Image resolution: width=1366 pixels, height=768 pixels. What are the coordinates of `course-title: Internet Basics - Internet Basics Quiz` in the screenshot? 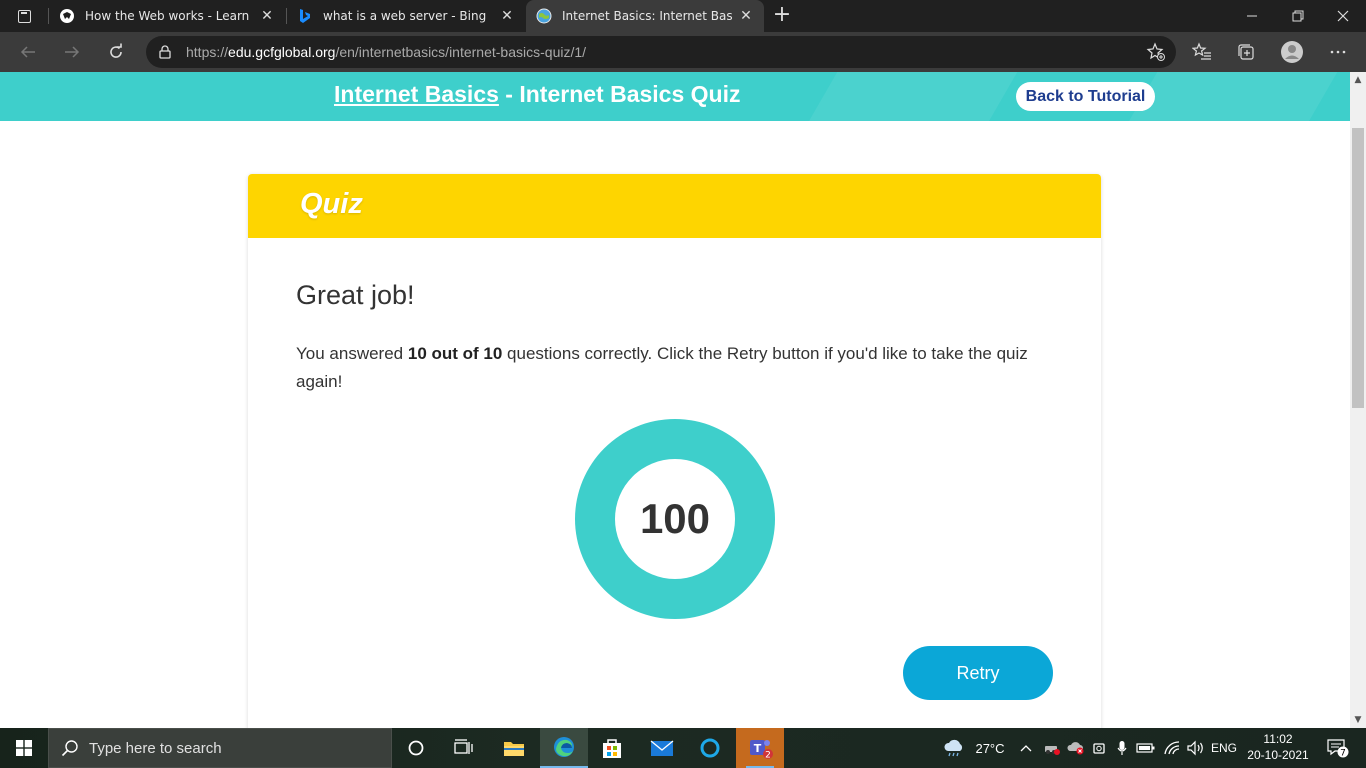 It's located at (537, 94).